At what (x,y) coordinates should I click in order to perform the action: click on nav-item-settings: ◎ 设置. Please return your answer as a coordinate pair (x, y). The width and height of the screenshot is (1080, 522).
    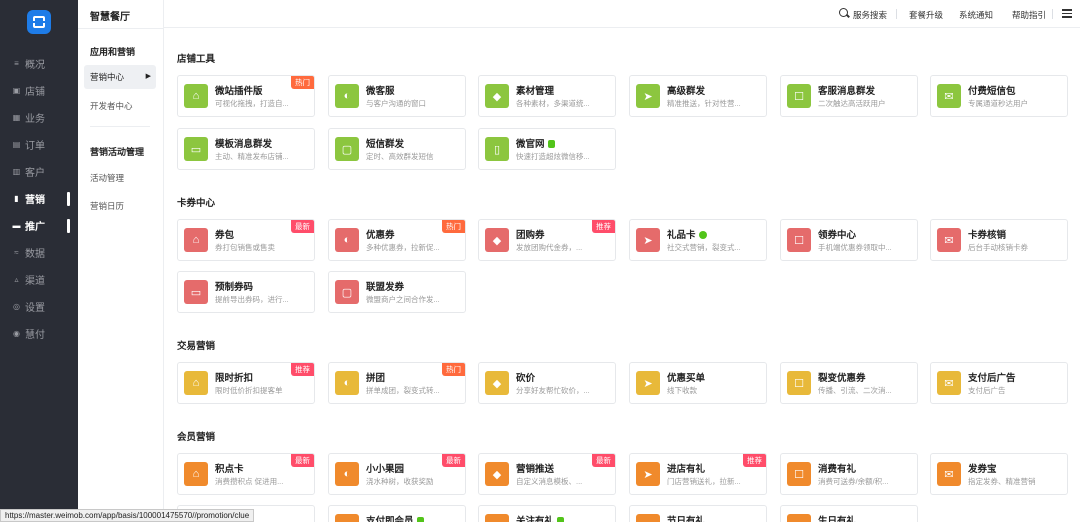
    Looking at the image, I should click on (39, 306).